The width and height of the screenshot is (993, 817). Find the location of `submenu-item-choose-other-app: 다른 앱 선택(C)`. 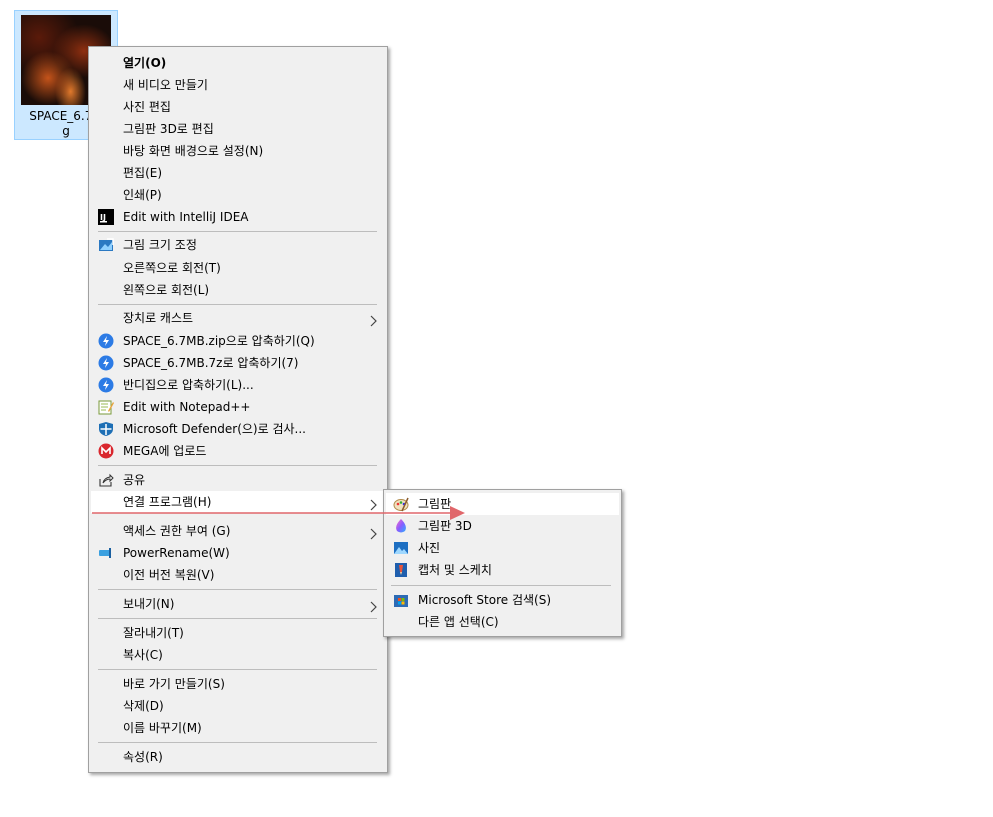

submenu-item-choose-other-app: 다른 앱 선택(C) is located at coordinates (502, 622).